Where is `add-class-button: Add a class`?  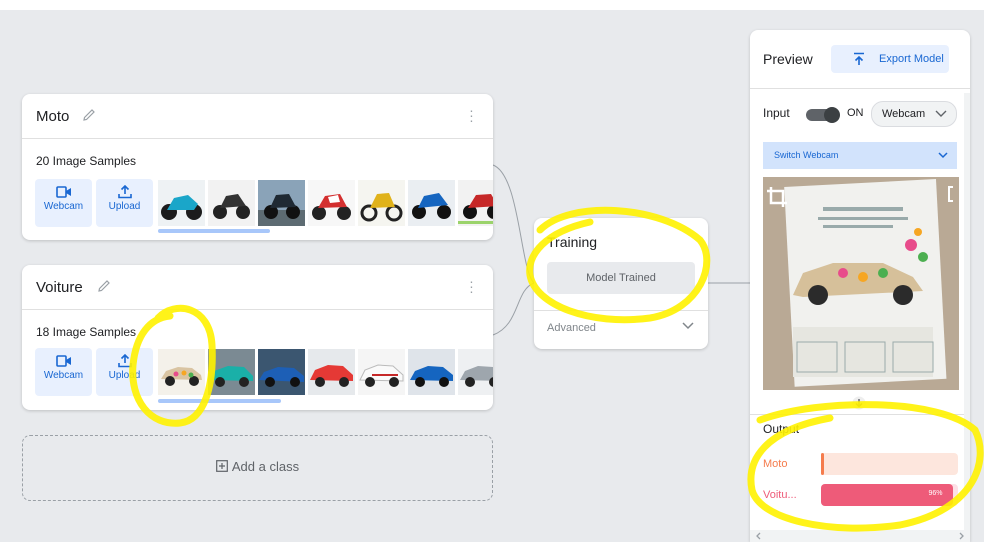
add-class-button: Add a class is located at coordinates (257, 468).